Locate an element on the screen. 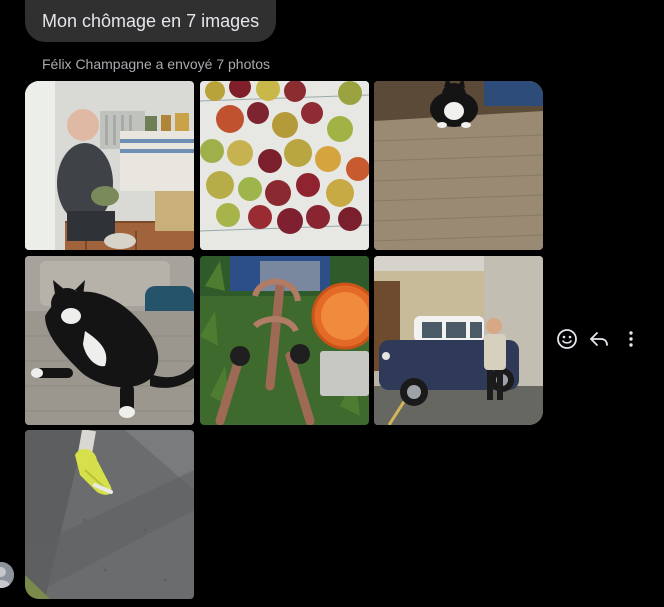 The width and height of the screenshot is (664, 607). sender-avatar is located at coordinates (7, 575).